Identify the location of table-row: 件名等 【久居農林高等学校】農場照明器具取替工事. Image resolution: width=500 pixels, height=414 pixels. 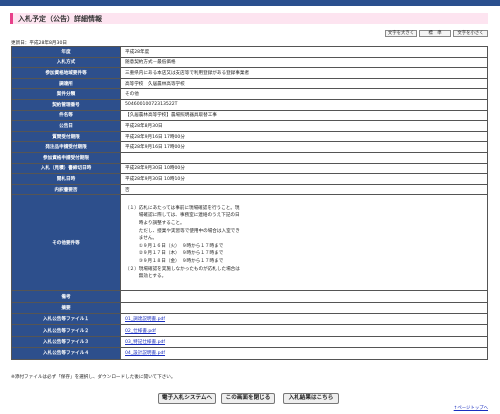
(249, 115).